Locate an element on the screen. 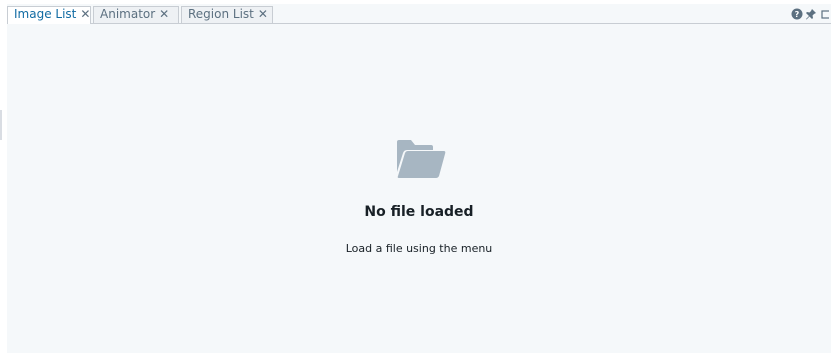 The height and width of the screenshot is (353, 831). folder-open-icon is located at coordinates (421, 159).